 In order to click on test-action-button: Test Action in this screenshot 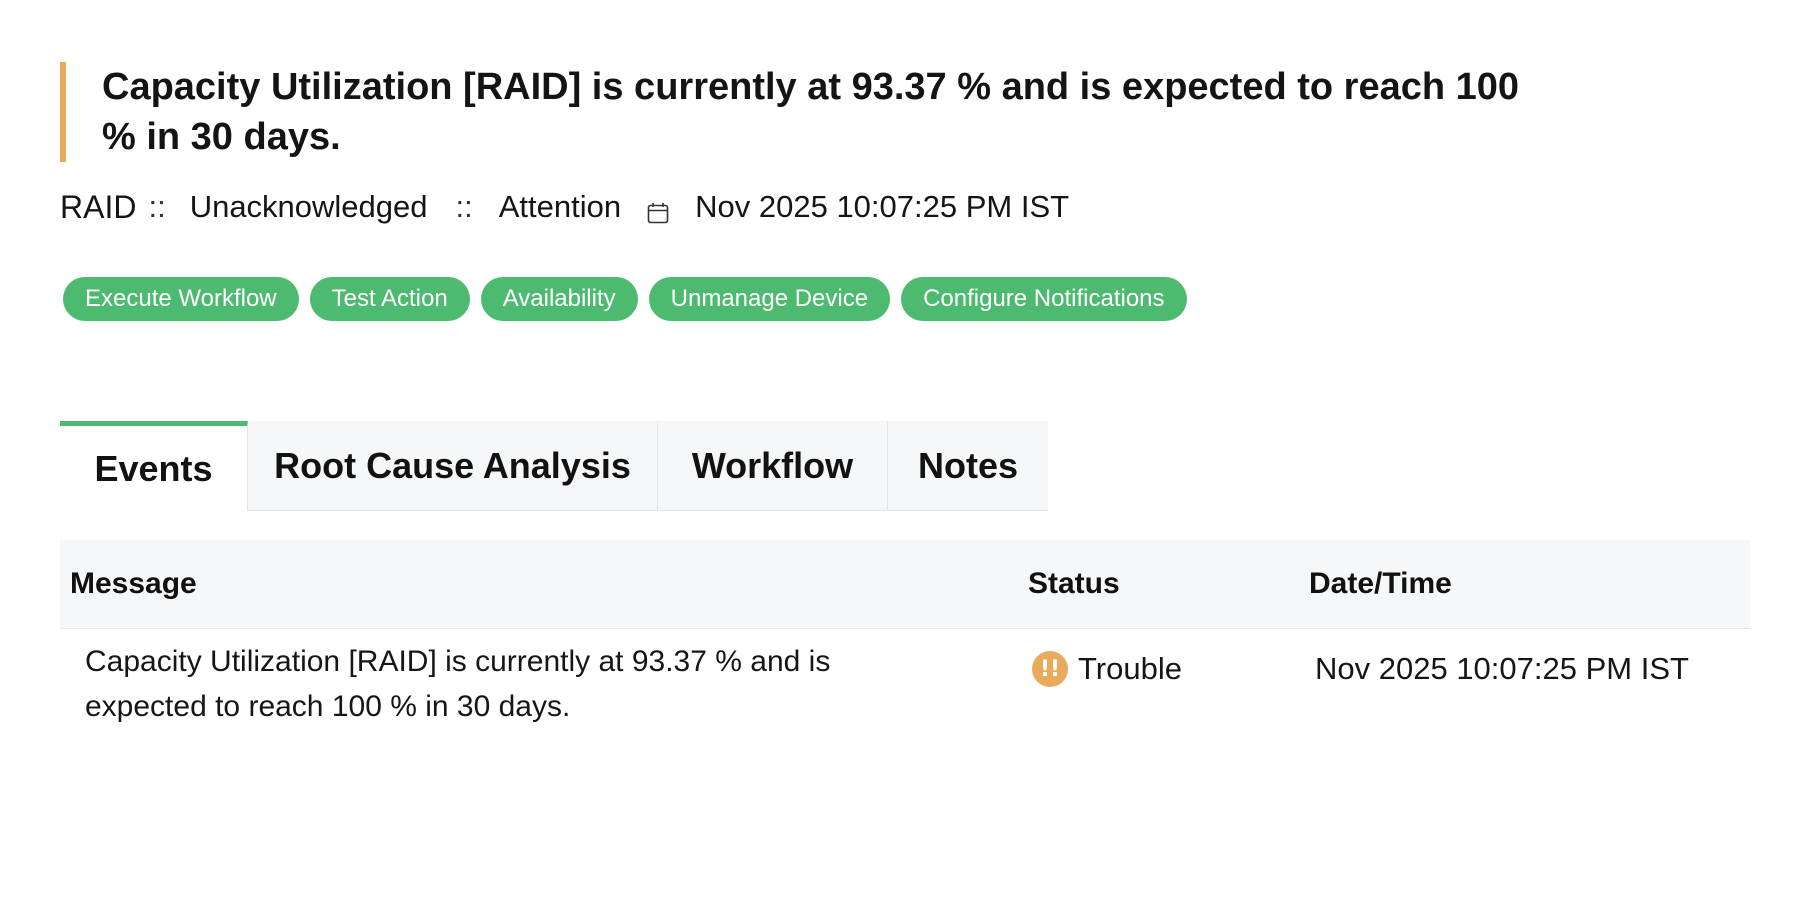, I will do `click(389, 299)`.